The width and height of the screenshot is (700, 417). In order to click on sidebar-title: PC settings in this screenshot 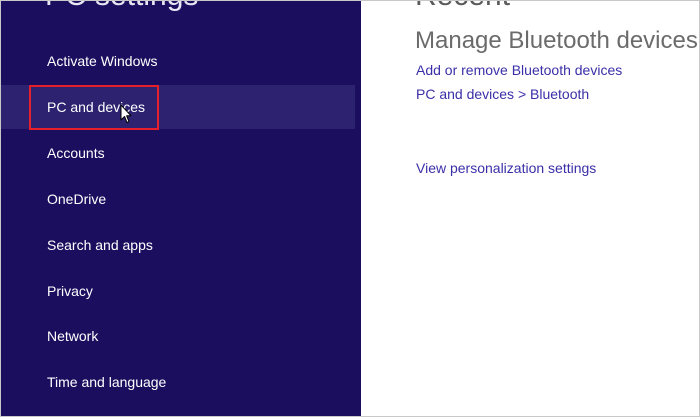, I will do `click(121, 7)`.